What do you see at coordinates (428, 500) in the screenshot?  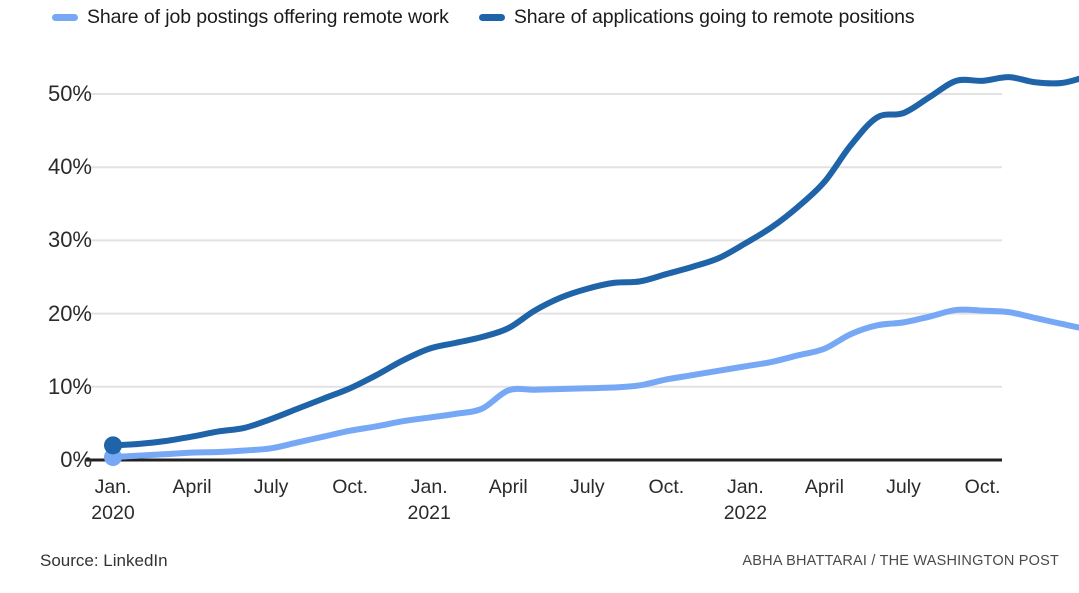 I see `x-axis-tick-label: Jan. 2021` at bounding box center [428, 500].